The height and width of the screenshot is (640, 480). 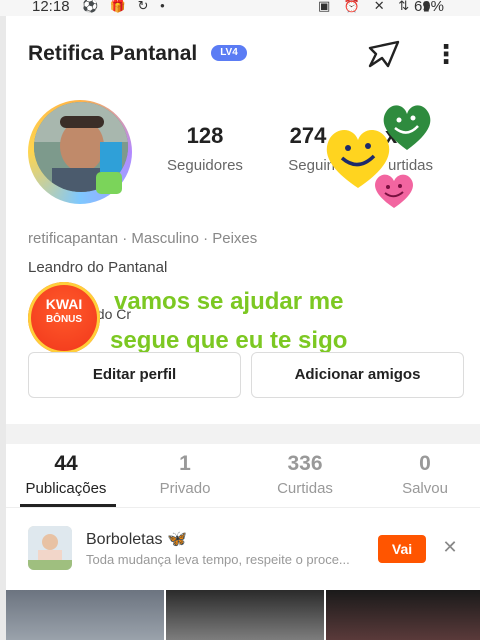 I want to click on overlay-text-line2: segue que eu te sigo, so click(x=229, y=340).